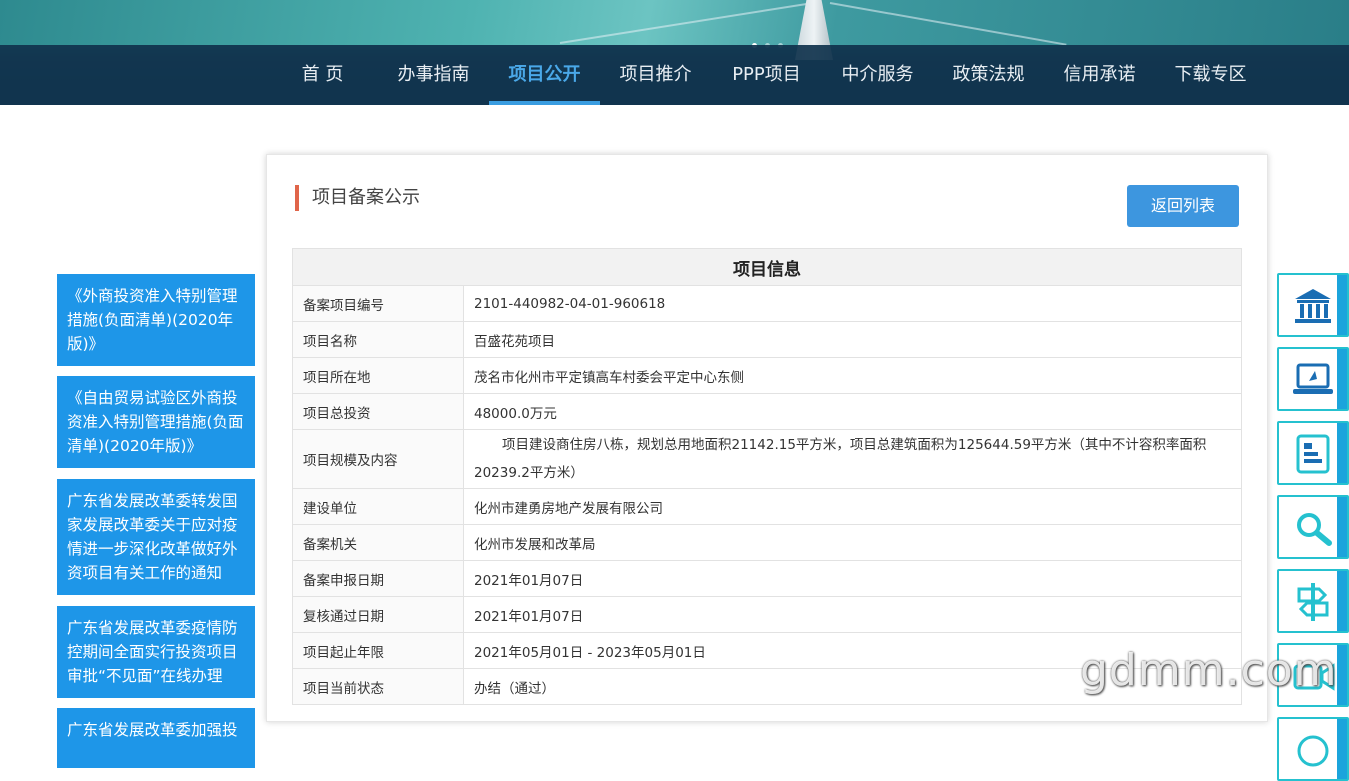 The width and height of the screenshot is (1349, 781). I want to click on search-icon, so click(1314, 529).